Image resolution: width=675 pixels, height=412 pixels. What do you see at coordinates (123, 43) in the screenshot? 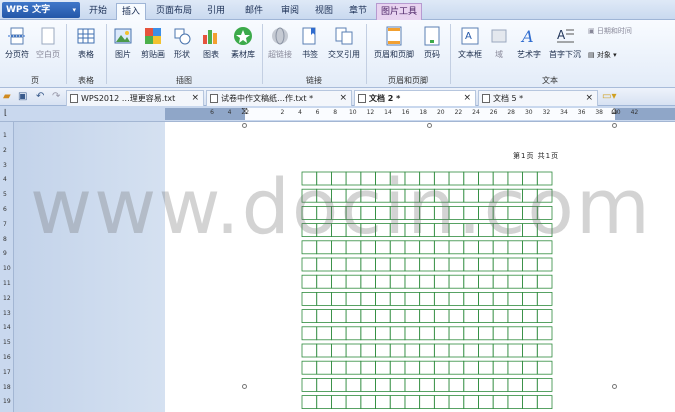
I see `picture-button: 图片` at bounding box center [123, 43].